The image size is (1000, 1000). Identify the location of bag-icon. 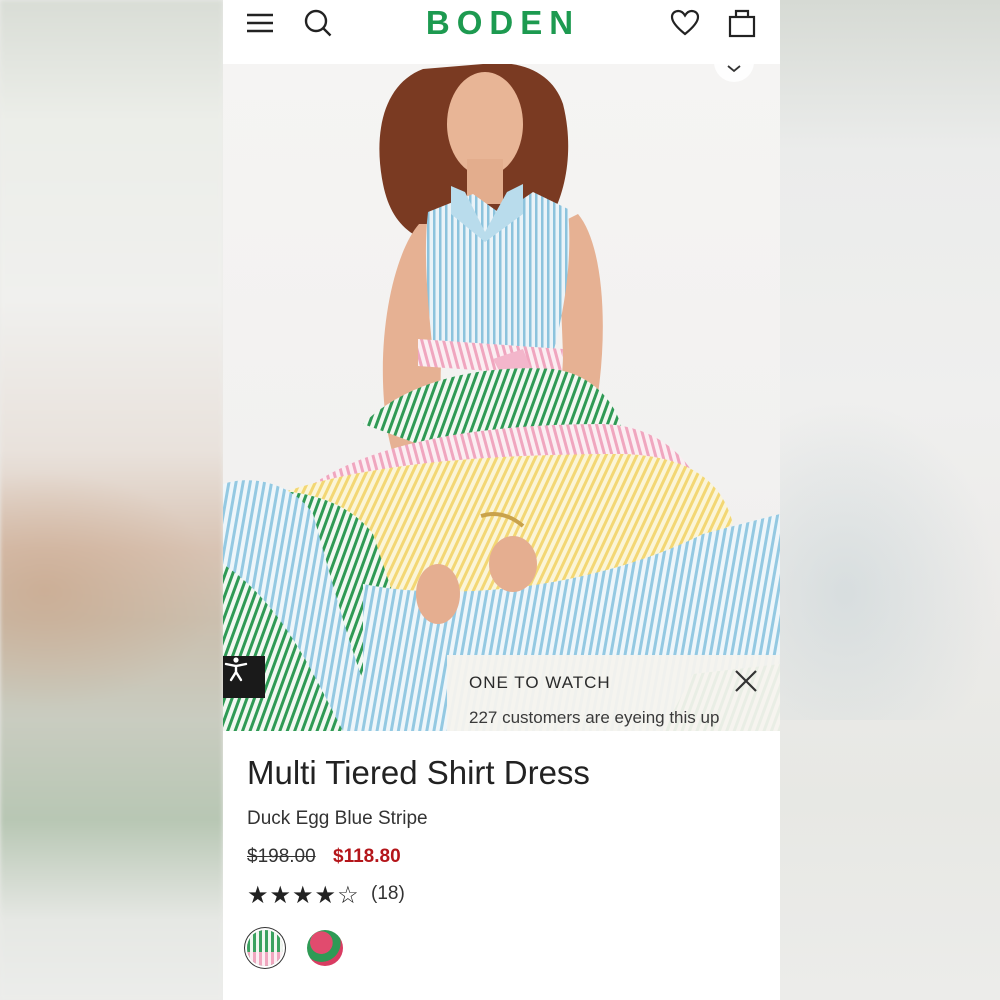
(742, 23).